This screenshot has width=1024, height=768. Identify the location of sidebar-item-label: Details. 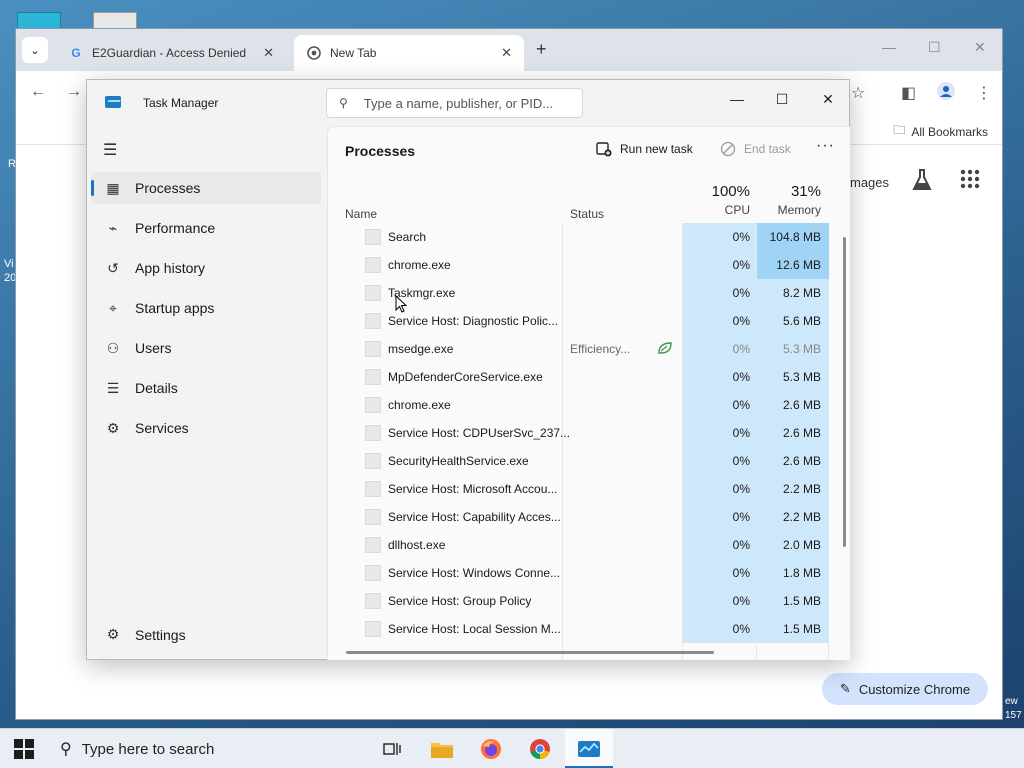
(156, 388).